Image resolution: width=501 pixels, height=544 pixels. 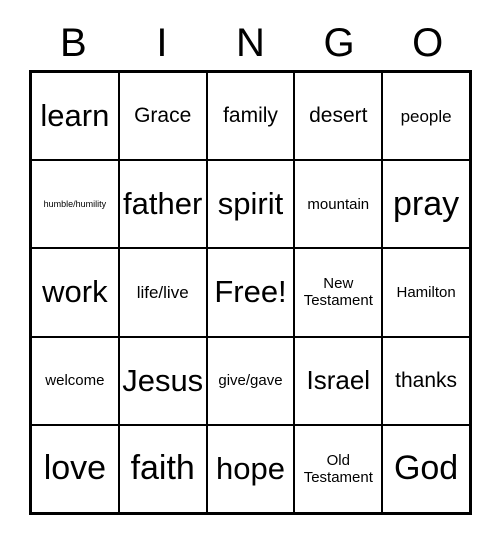 I want to click on bingo-cell-label: welcome, so click(x=75, y=381).